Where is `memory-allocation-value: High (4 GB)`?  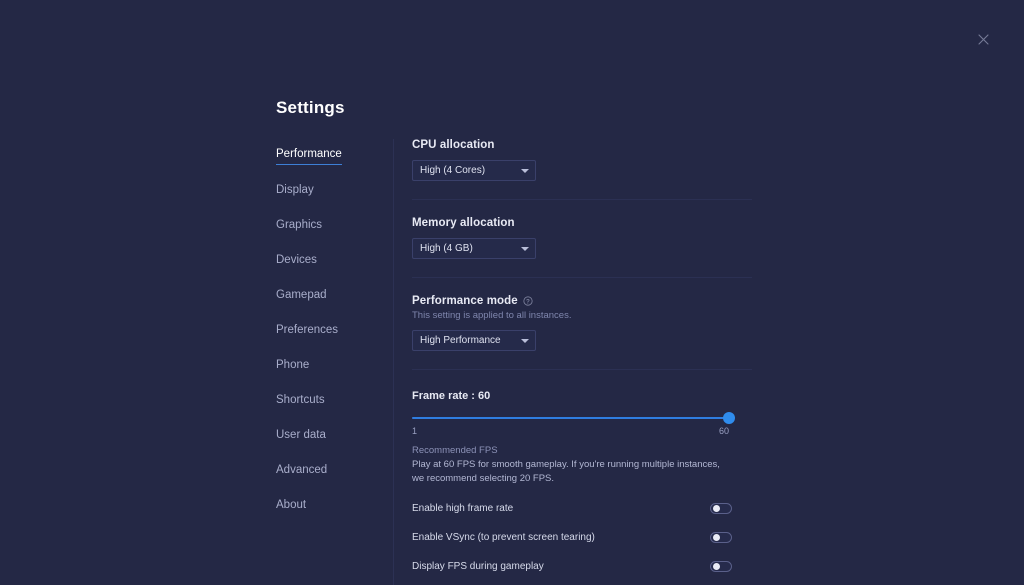
memory-allocation-value: High (4 GB) is located at coordinates (446, 248).